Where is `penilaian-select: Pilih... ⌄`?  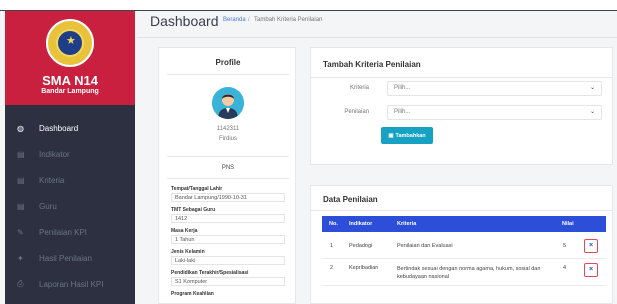
penilaian-select: Pilih... ⌄ is located at coordinates (494, 112).